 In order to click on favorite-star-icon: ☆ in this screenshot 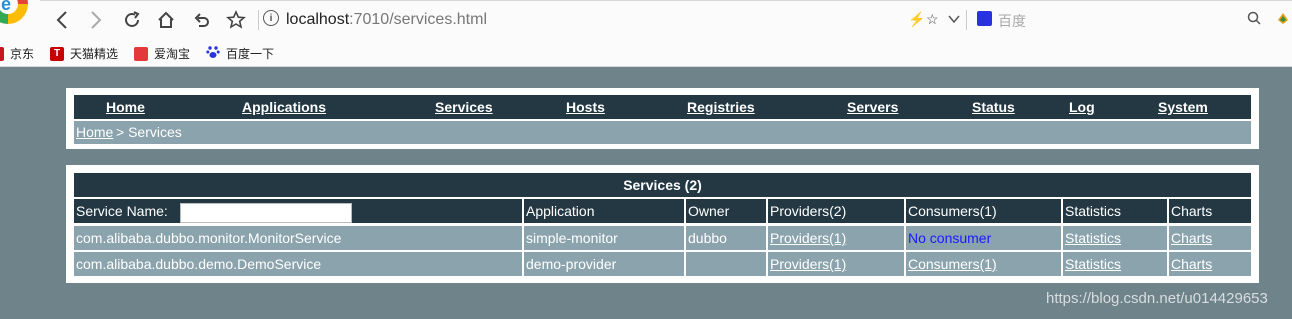, I will do `click(932, 19)`.